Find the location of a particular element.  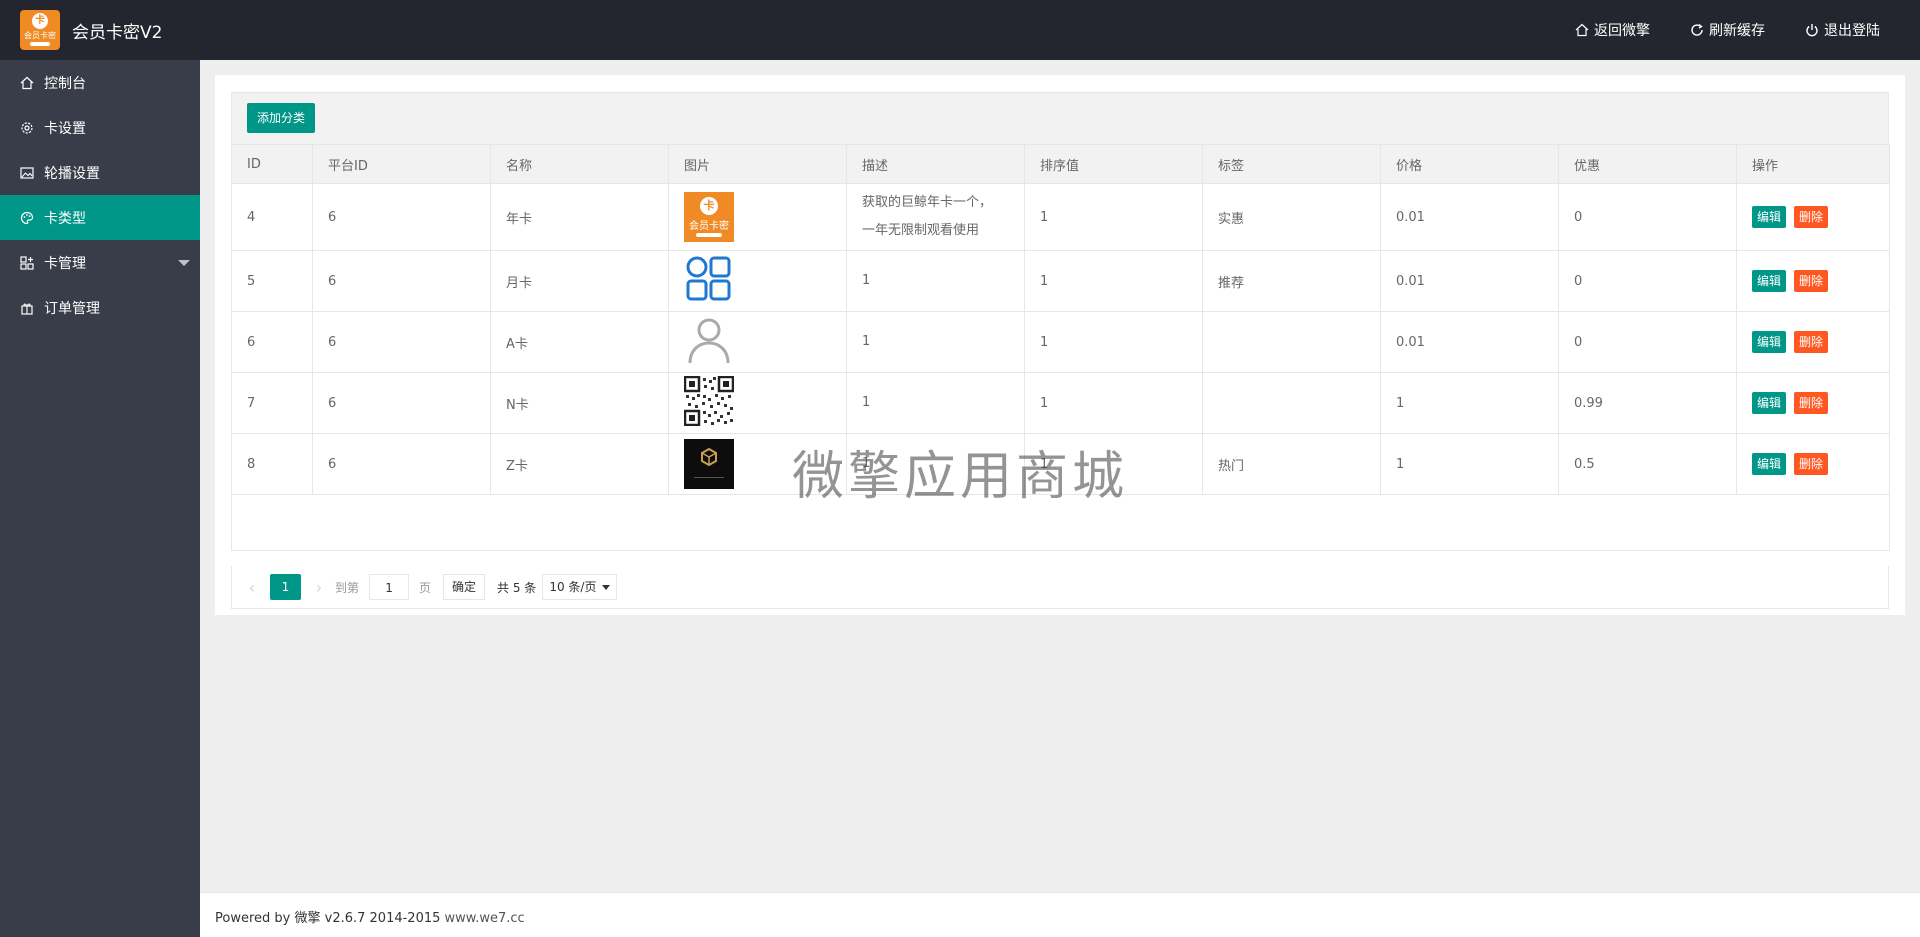

logo-coin-glyph: 卡 is located at coordinates (40, 21).